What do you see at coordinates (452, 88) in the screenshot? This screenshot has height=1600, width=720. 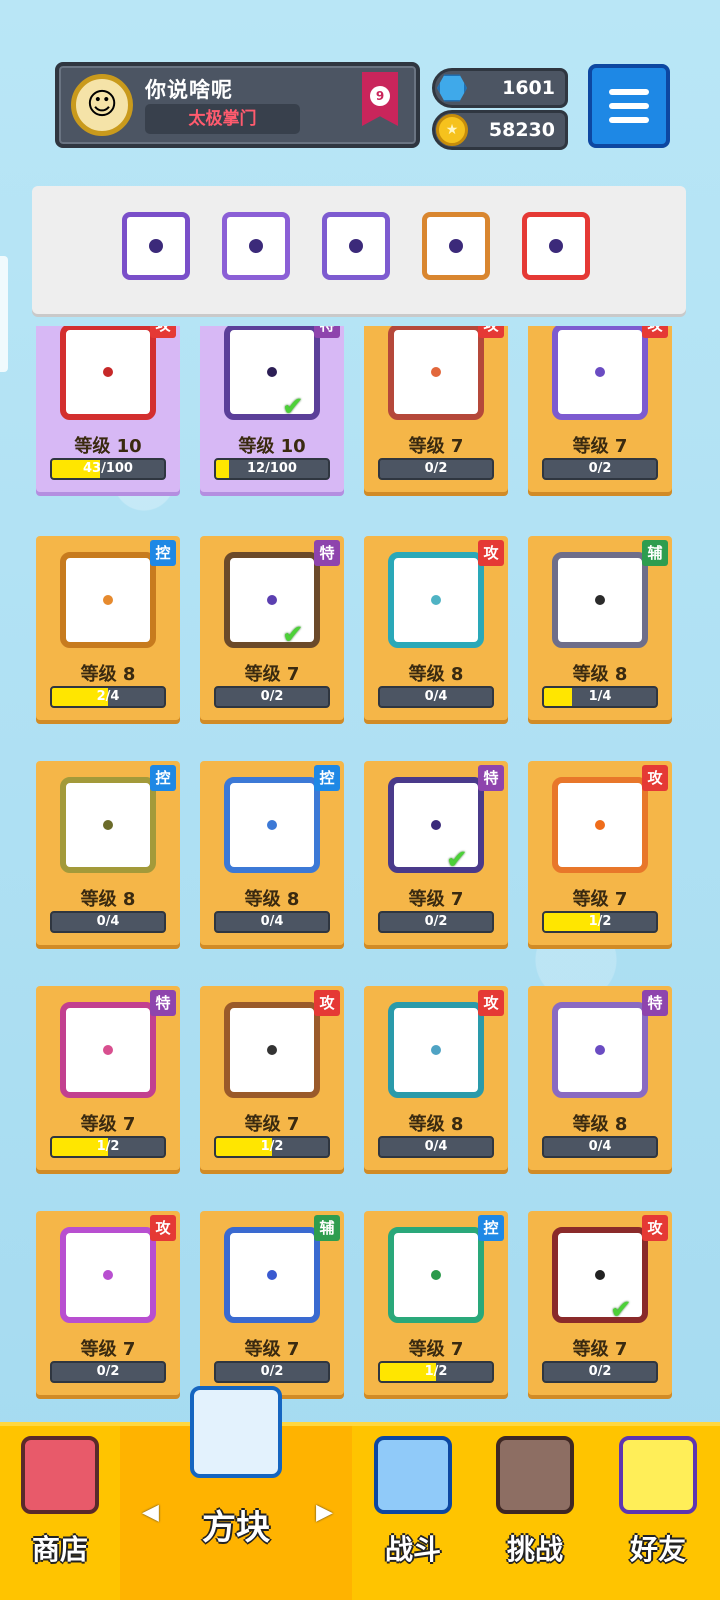 I see `gem-icon-wrap` at bounding box center [452, 88].